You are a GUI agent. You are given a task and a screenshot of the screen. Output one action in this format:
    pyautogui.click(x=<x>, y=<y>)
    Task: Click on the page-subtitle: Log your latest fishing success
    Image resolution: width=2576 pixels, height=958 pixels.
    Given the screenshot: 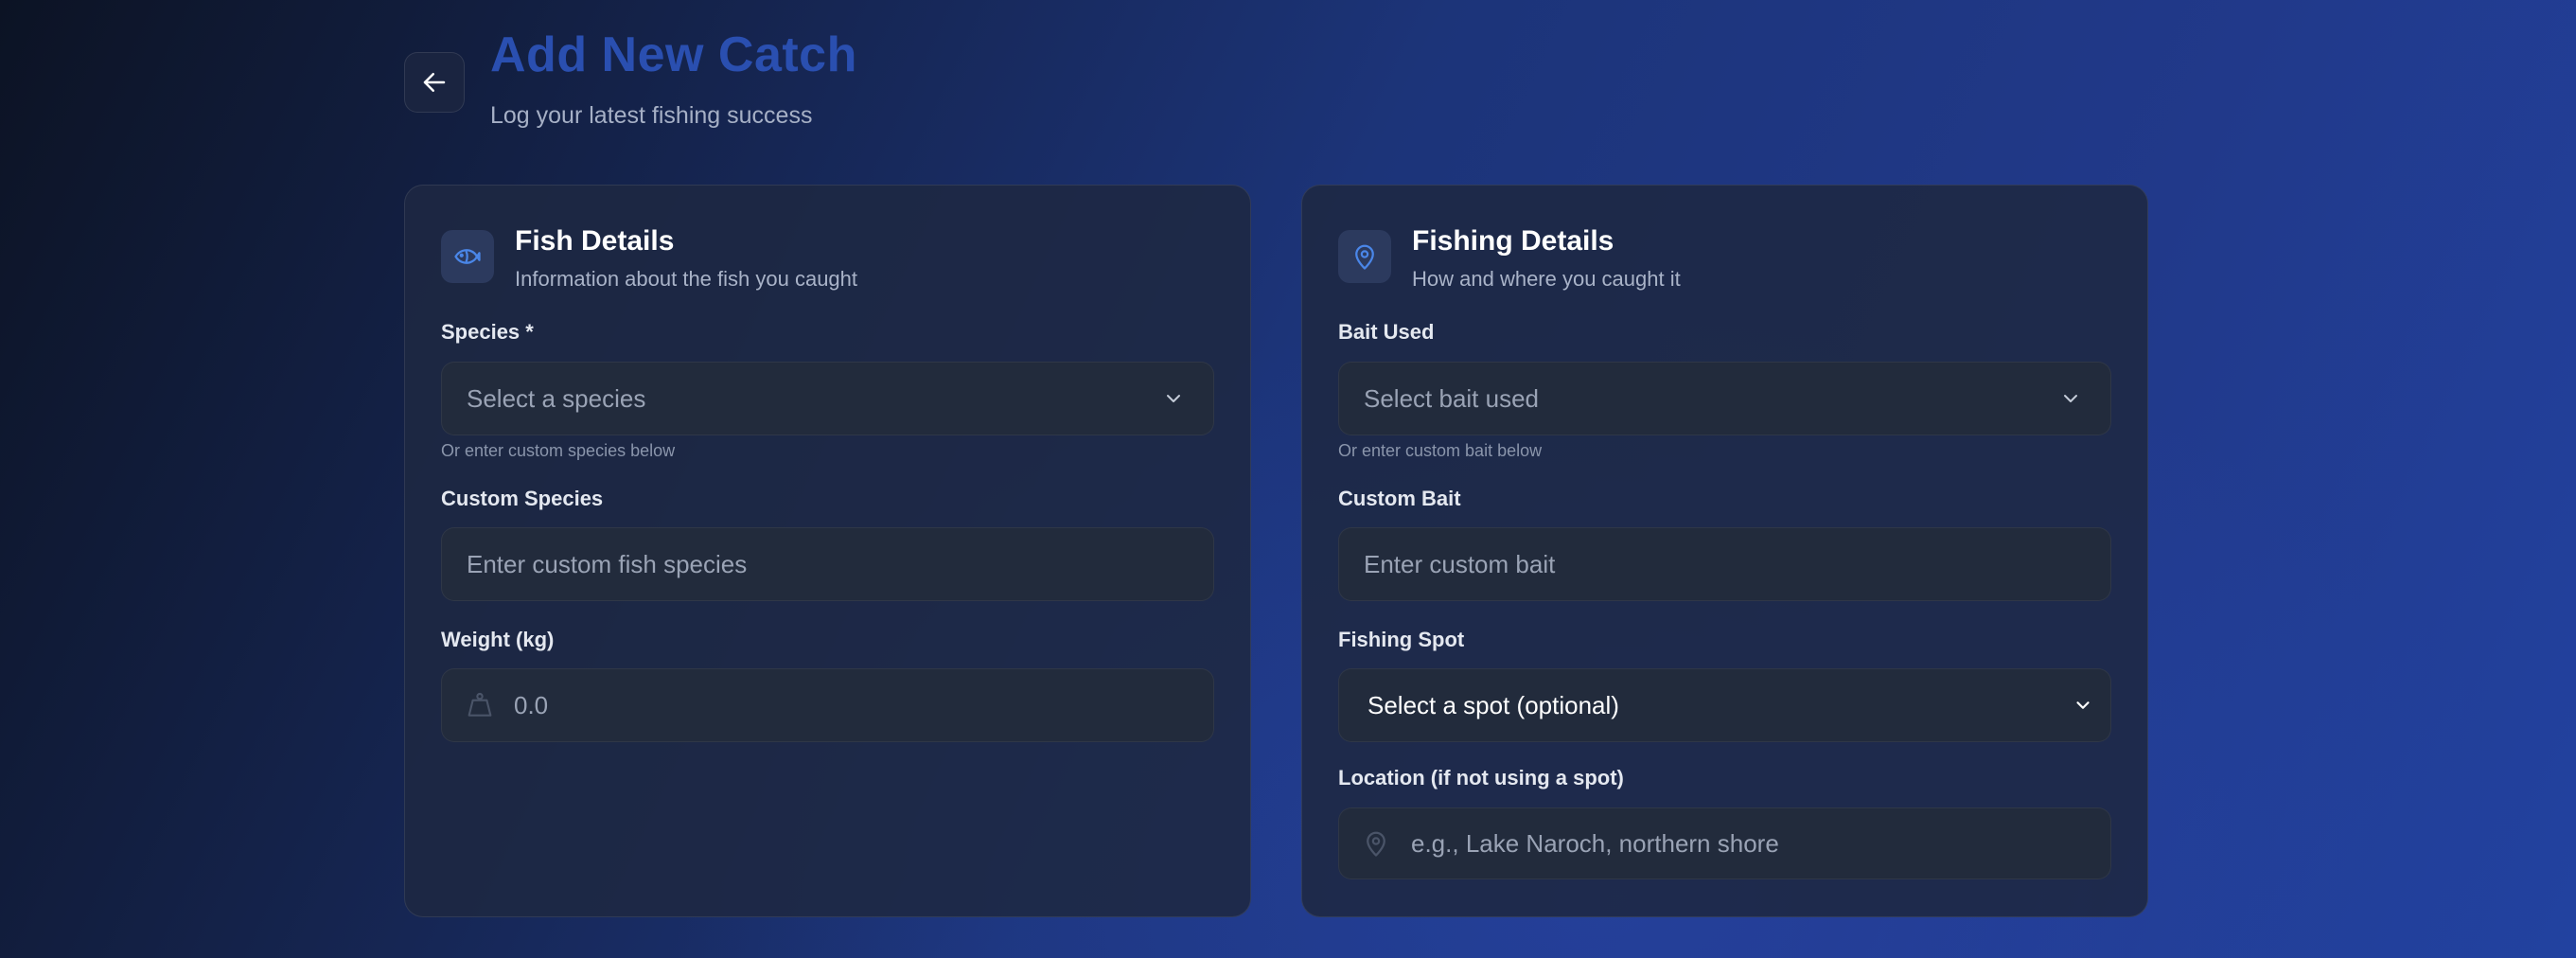 What is the action you would take?
    pyautogui.click(x=651, y=115)
    